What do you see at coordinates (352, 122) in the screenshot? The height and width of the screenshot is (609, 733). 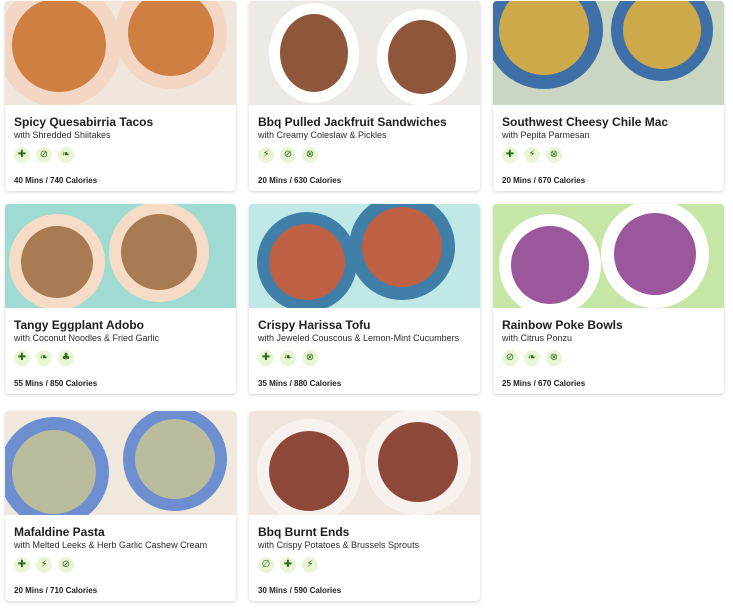 I see `recipe-title: Bbq Pulled Jackfruit Sandwiches` at bounding box center [352, 122].